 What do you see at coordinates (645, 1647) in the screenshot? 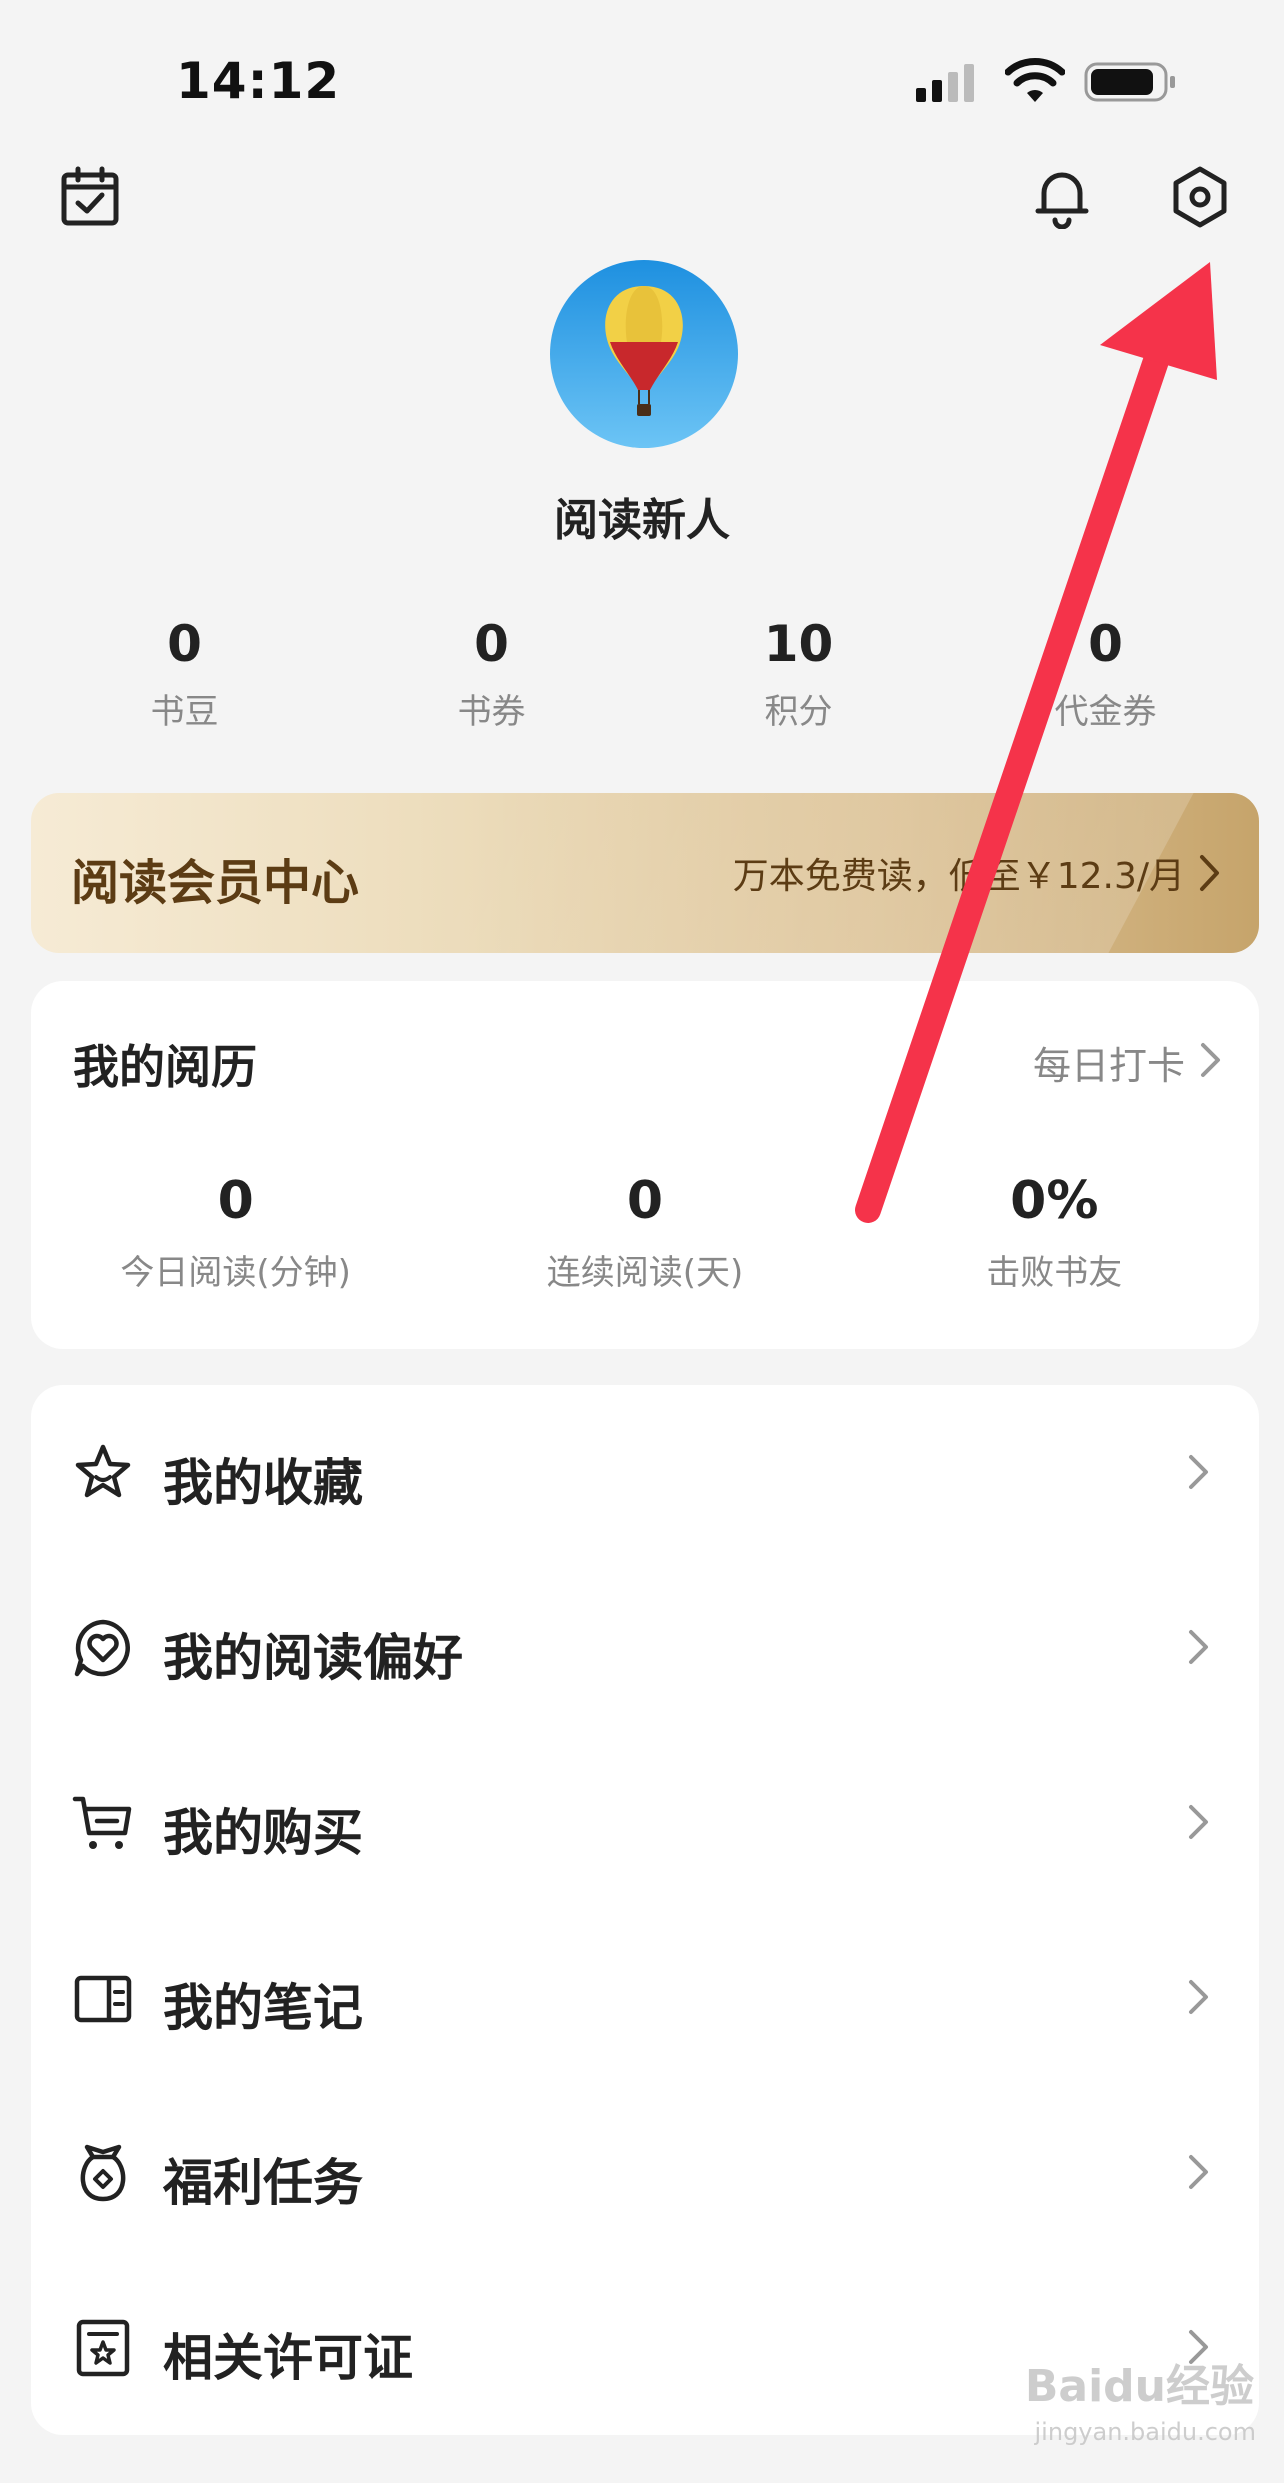
I see `menu-item-reading-preferences: 我的阅读偏好` at bounding box center [645, 1647].